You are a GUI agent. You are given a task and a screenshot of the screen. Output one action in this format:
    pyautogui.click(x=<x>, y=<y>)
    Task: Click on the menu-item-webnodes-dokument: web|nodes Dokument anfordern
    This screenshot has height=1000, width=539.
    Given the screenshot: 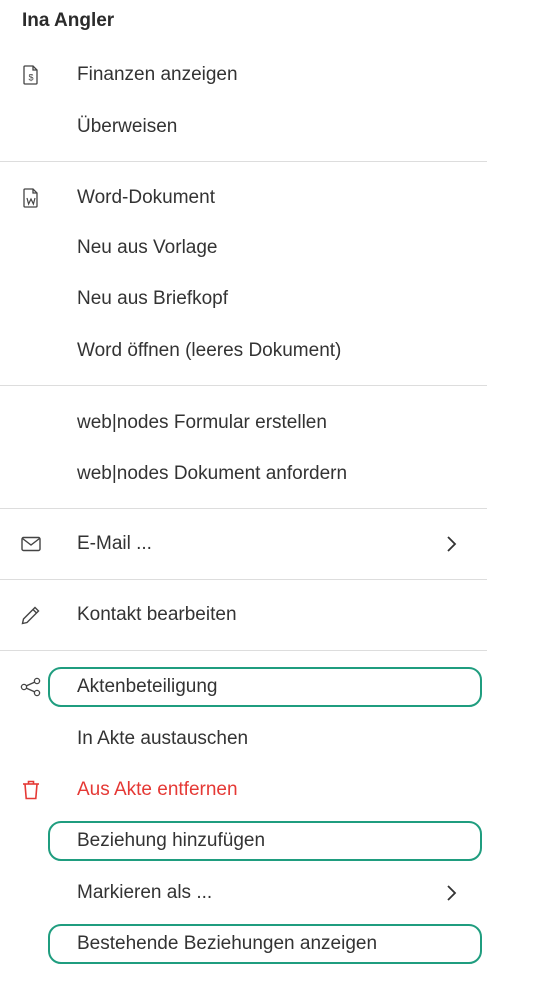 What is the action you would take?
    pyautogui.click(x=250, y=474)
    